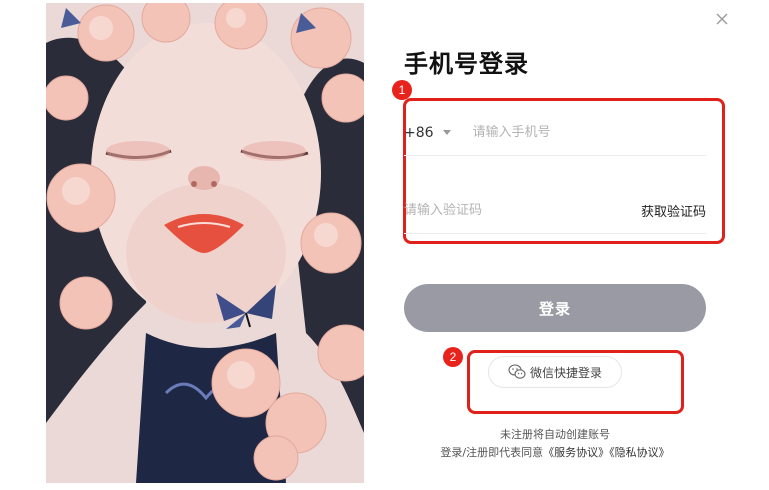 The height and width of the screenshot is (490, 769). What do you see at coordinates (453, 357) in the screenshot?
I see `annotation-badge-2: 2` at bounding box center [453, 357].